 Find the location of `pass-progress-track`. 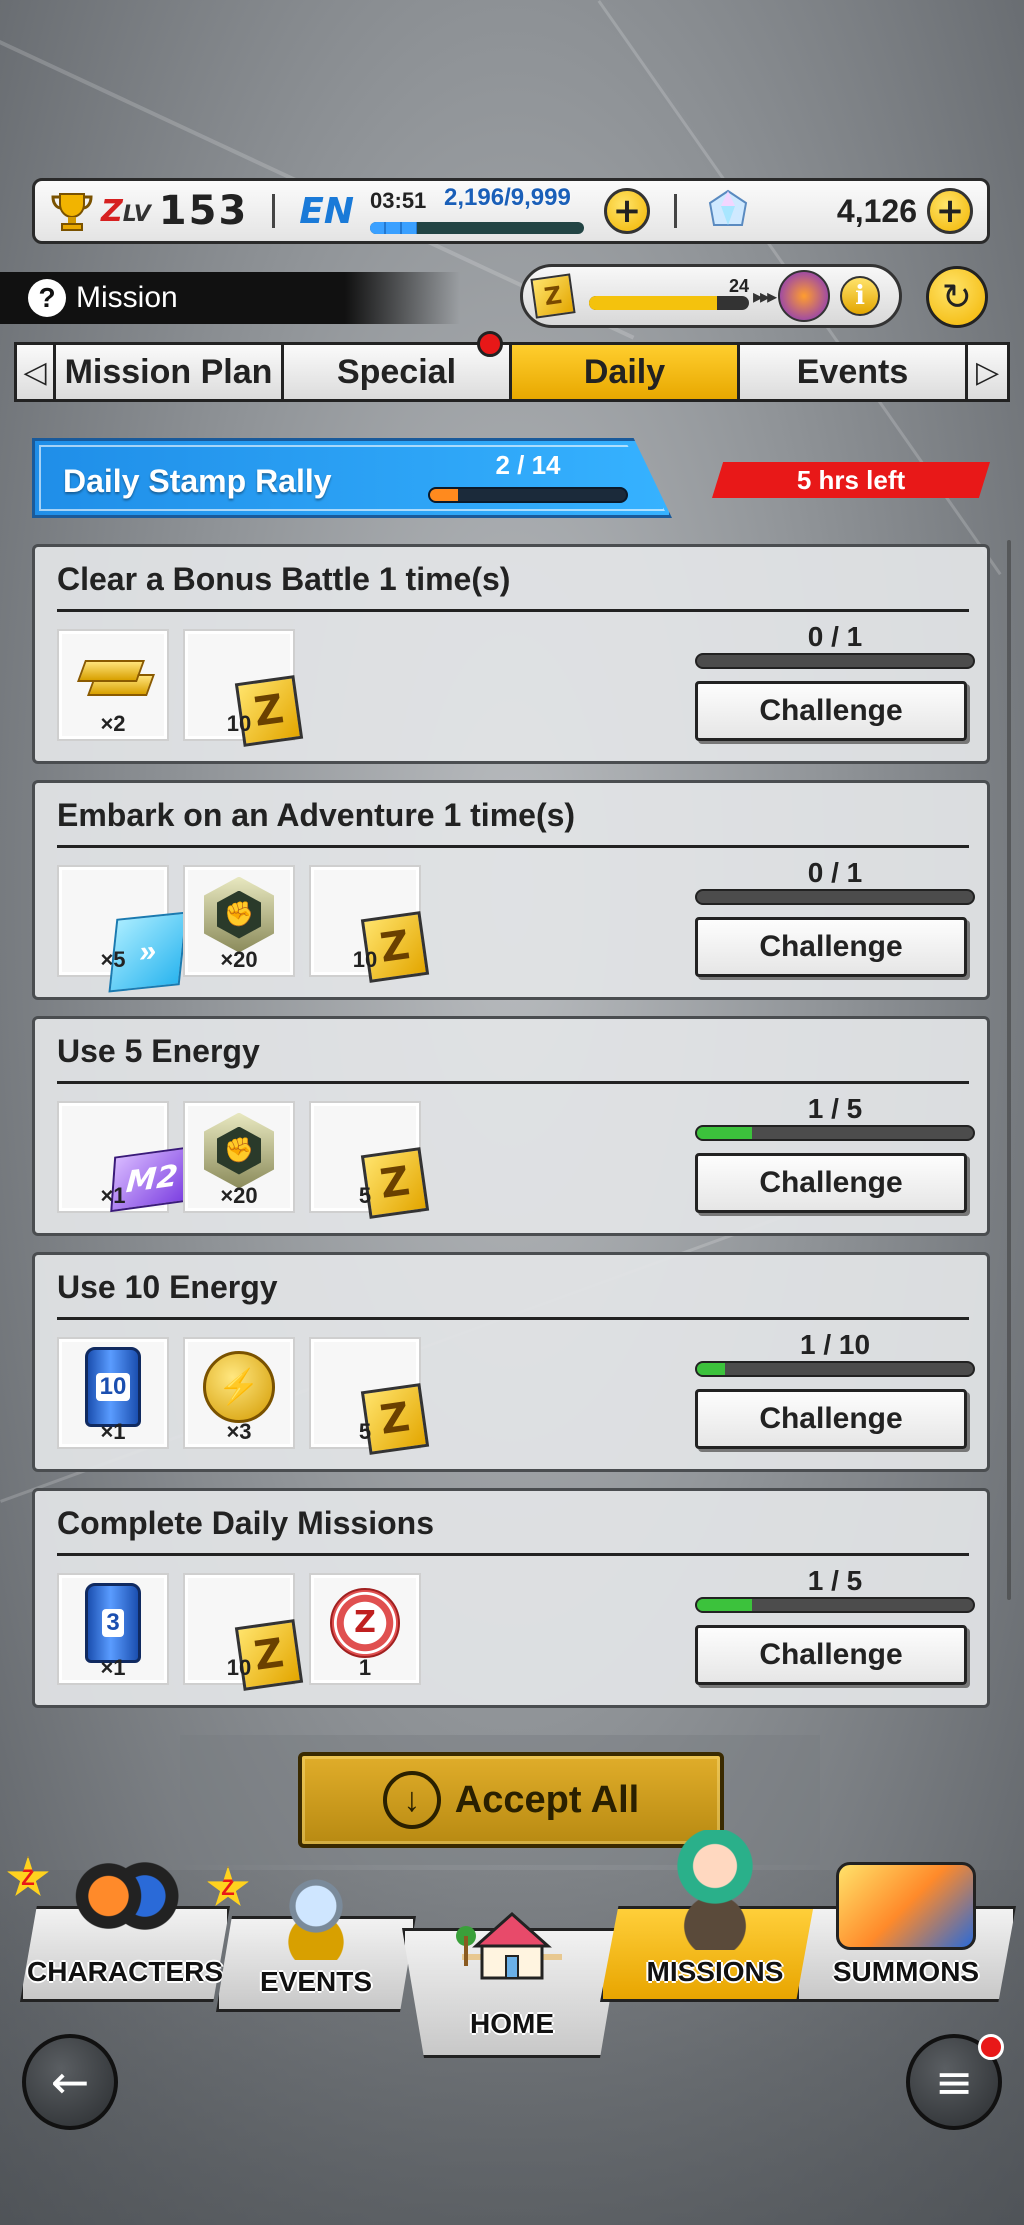

pass-progress-track is located at coordinates (669, 303).